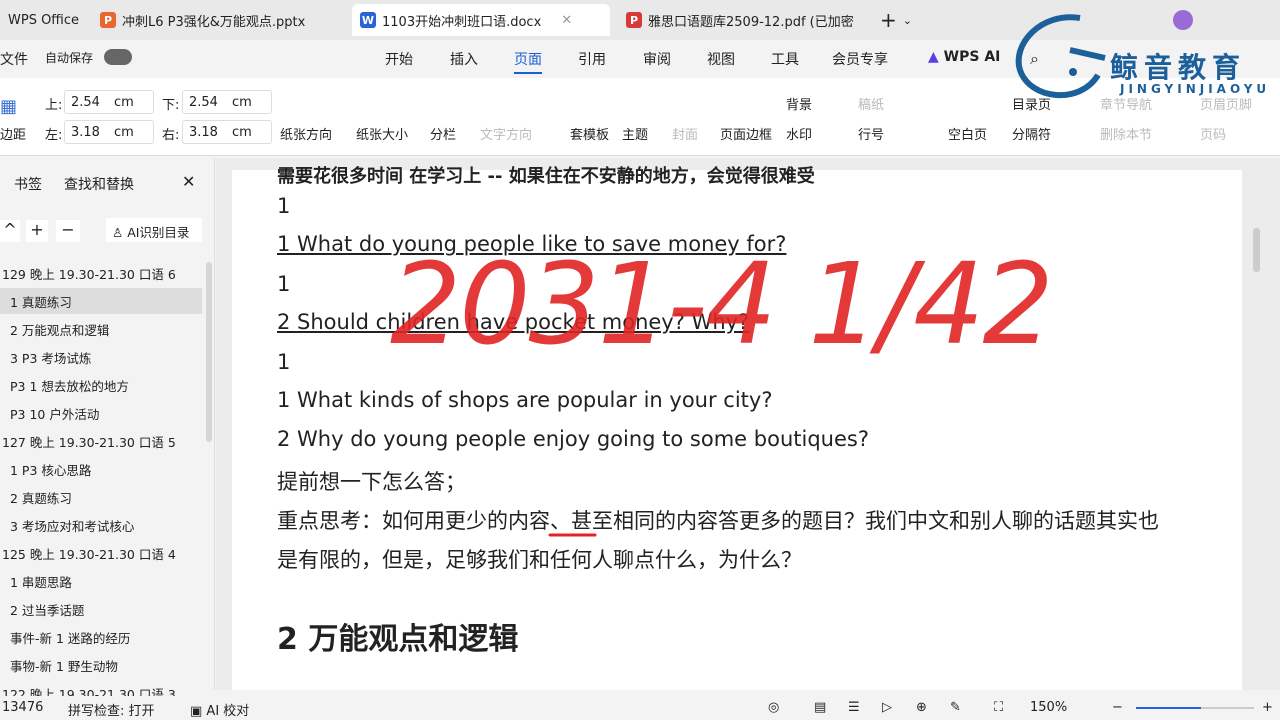  I want to click on outline-item: 2 过当季话题, so click(101, 609).